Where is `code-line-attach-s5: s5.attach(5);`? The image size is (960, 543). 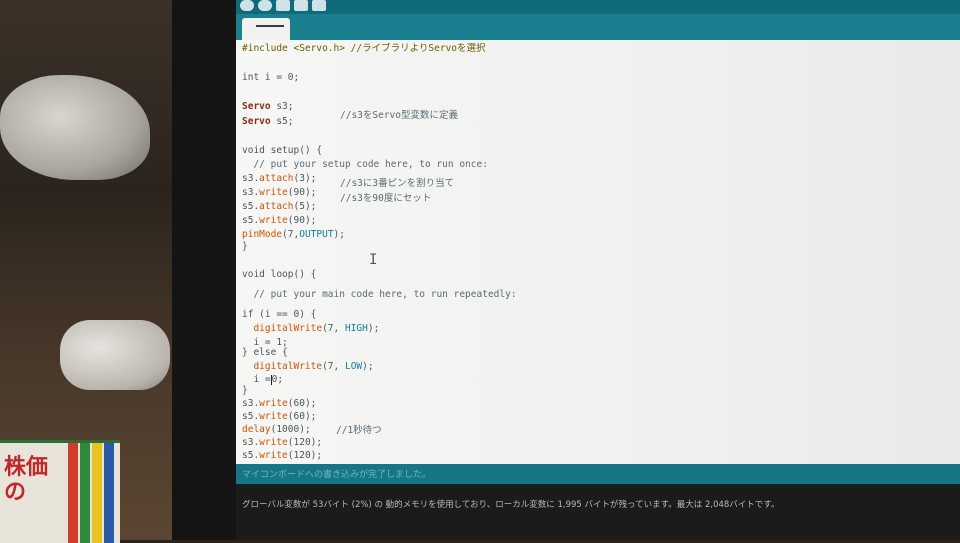 code-line-attach-s5: s5.attach(5); is located at coordinates (279, 206).